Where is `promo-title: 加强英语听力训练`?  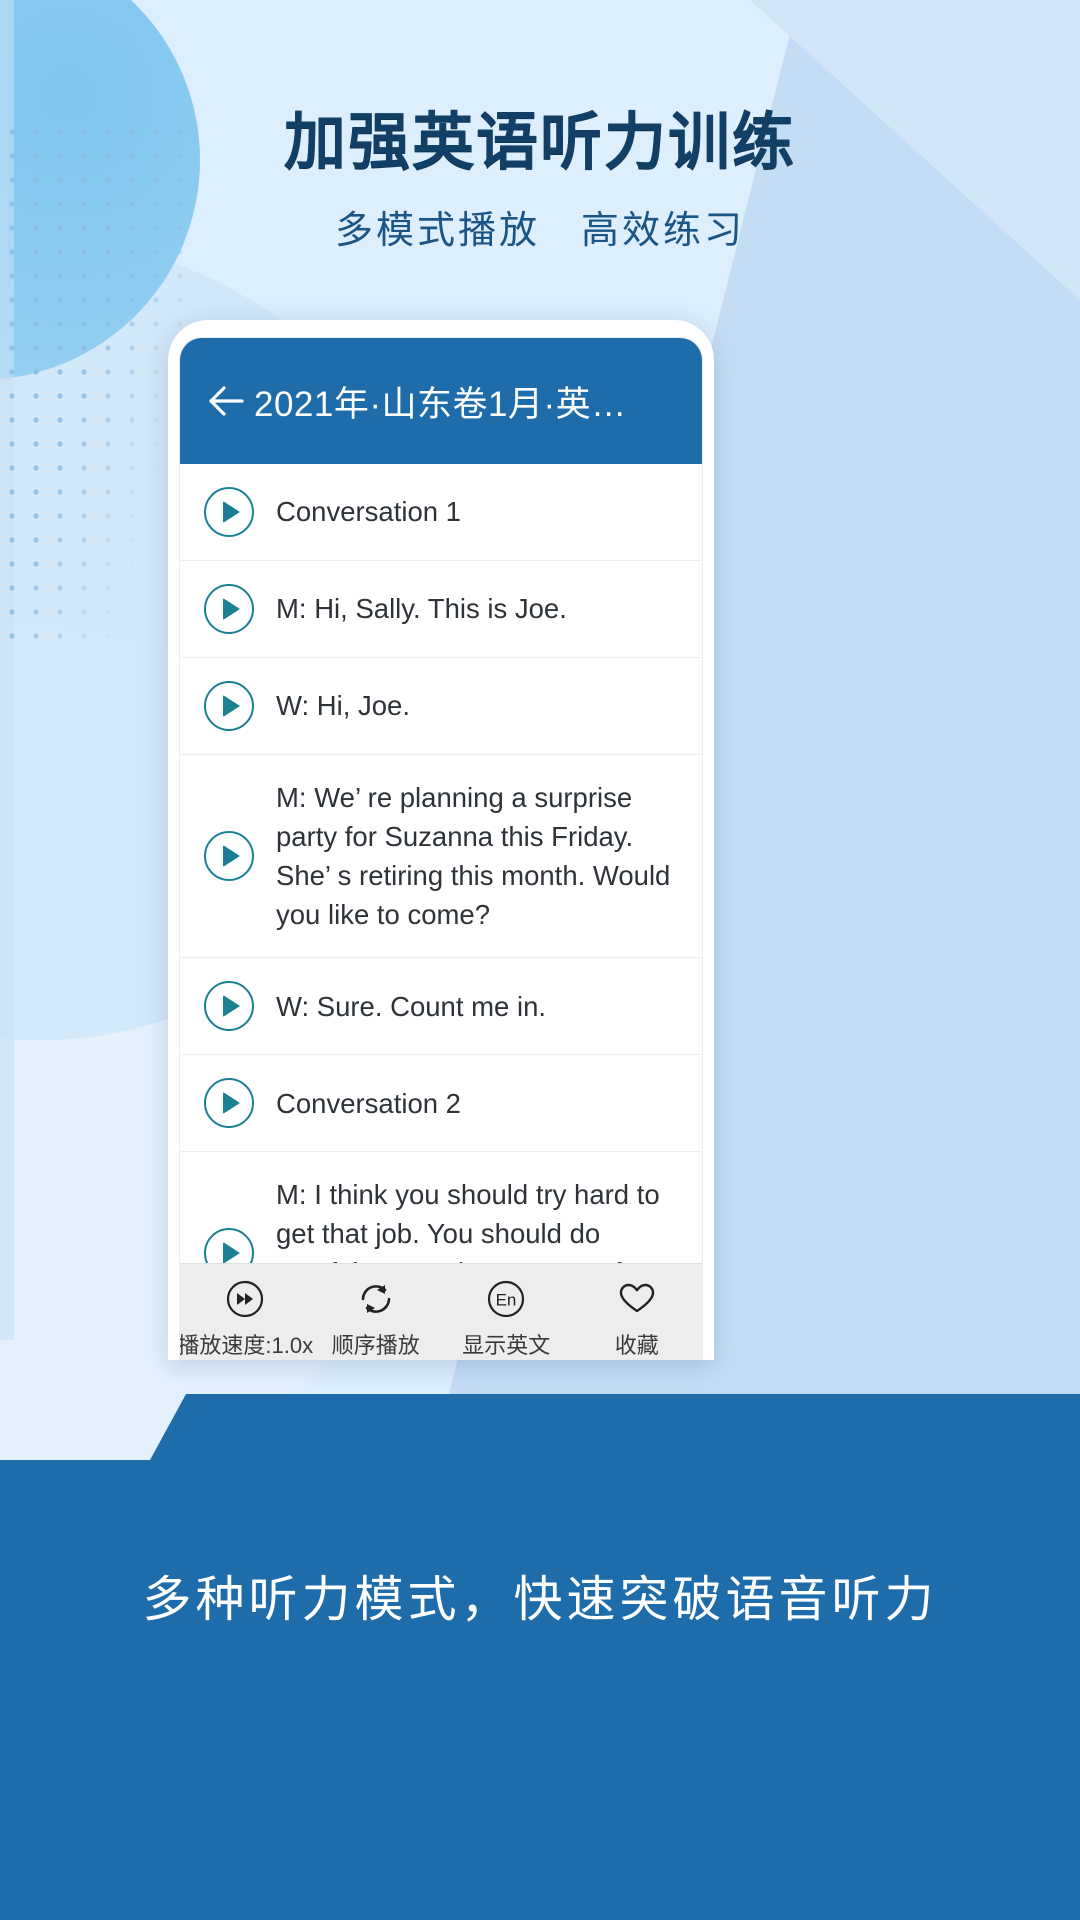 promo-title: 加强英语听力训练 is located at coordinates (539, 142).